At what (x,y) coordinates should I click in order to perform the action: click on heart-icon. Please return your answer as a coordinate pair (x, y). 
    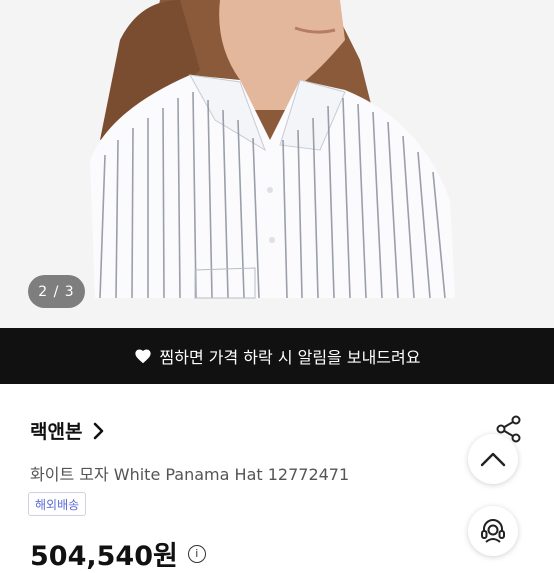
    Looking at the image, I should click on (142, 356).